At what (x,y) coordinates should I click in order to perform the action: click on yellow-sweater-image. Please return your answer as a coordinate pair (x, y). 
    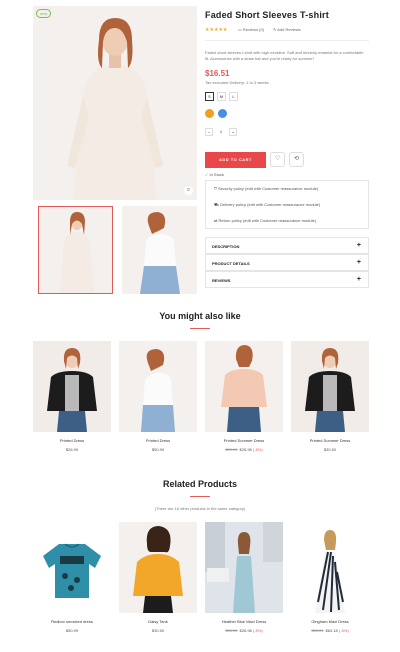
    Looking at the image, I should click on (158, 567).